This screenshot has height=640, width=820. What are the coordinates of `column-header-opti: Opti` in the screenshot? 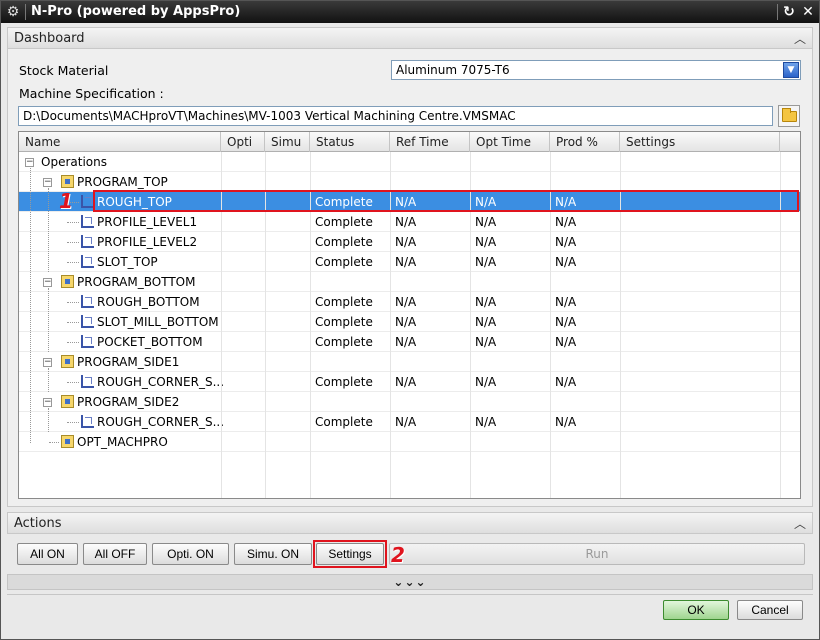 It's located at (243, 142).